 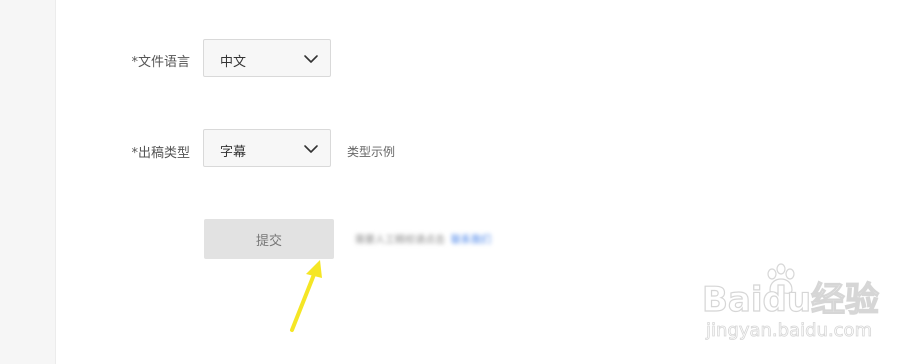 What do you see at coordinates (160, 62) in the screenshot?
I see `language-label: *文件语言` at bounding box center [160, 62].